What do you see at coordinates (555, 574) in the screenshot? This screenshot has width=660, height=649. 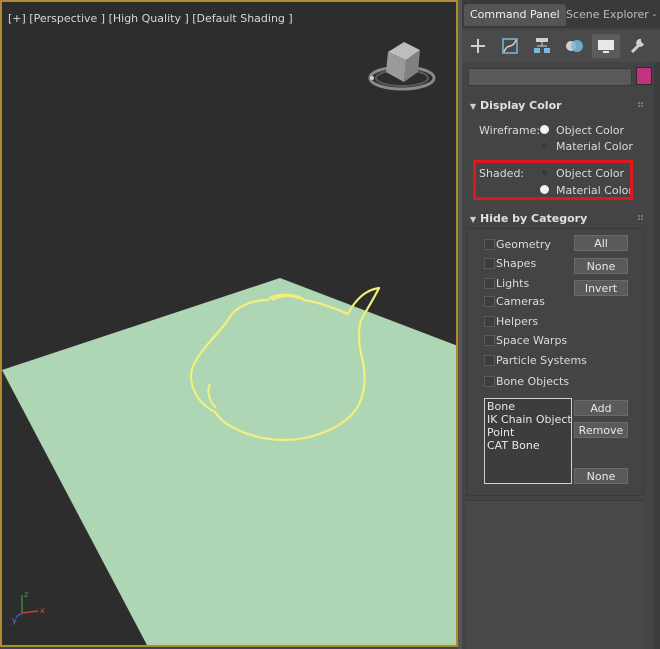 I see `panel-empty-area` at bounding box center [555, 574].